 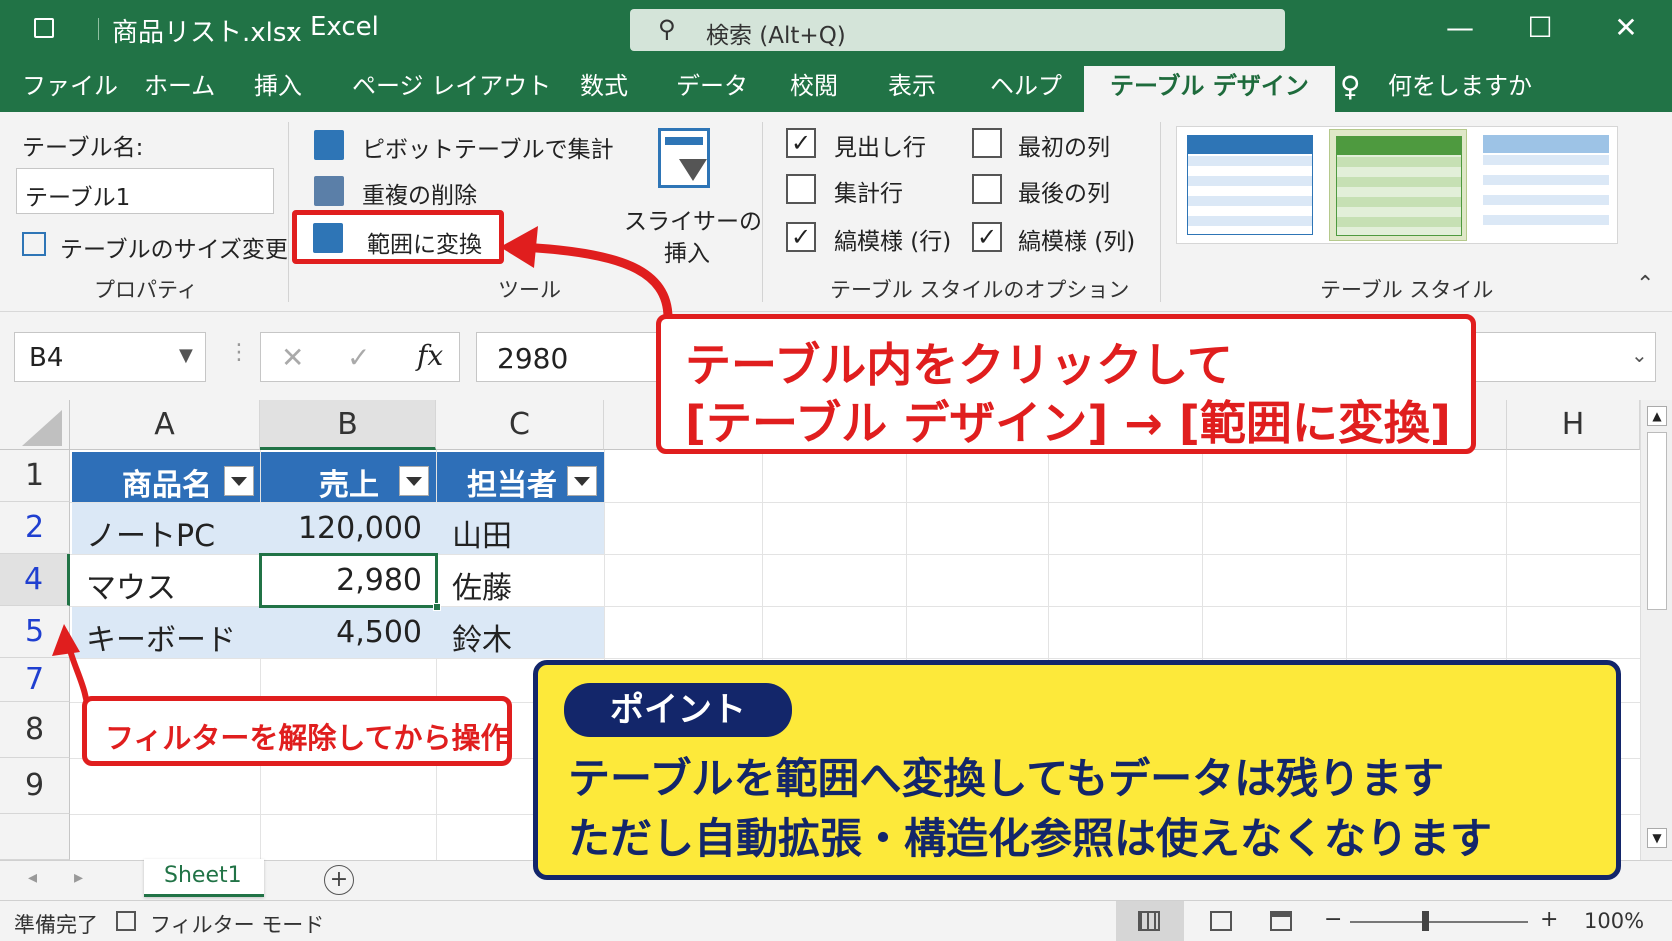 I want to click on main-instruction-callout: テーブル内をクリックして [テーブル デザイン] → [範囲に変換], so click(x=1066, y=384).